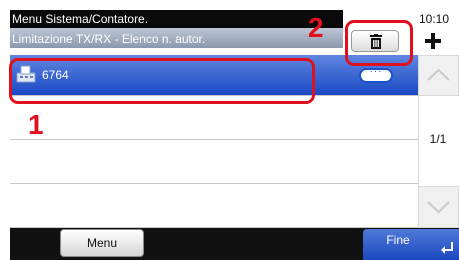  Describe the element at coordinates (80, 19) in the screenshot. I see `page-title: Menu Sistema/Contatore.` at that location.